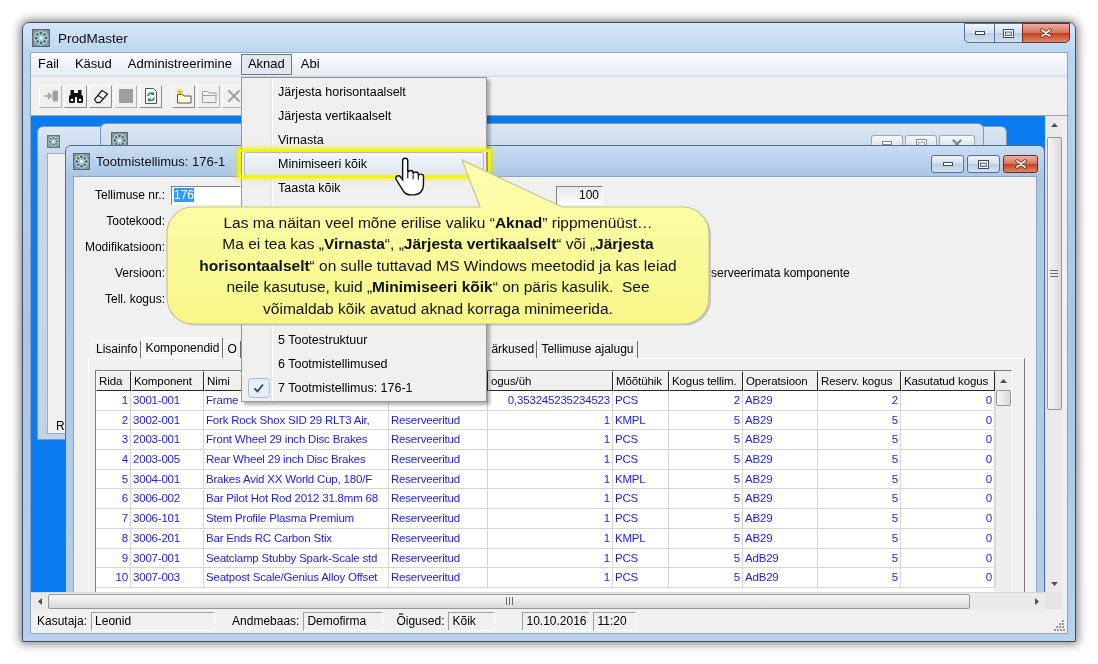 The width and height of the screenshot is (1098, 664). What do you see at coordinates (167, 499) in the screenshot?
I see `table-cell: 3006-002` at bounding box center [167, 499].